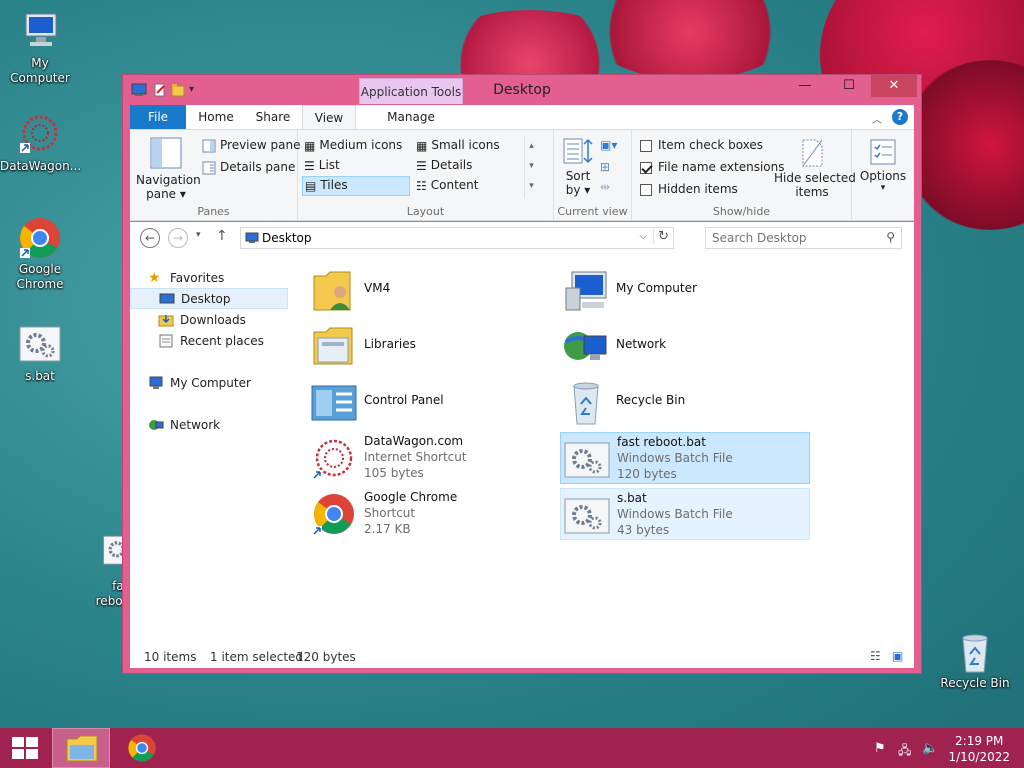  Describe the element at coordinates (178, 238) in the screenshot. I see `forward-button: →` at that location.